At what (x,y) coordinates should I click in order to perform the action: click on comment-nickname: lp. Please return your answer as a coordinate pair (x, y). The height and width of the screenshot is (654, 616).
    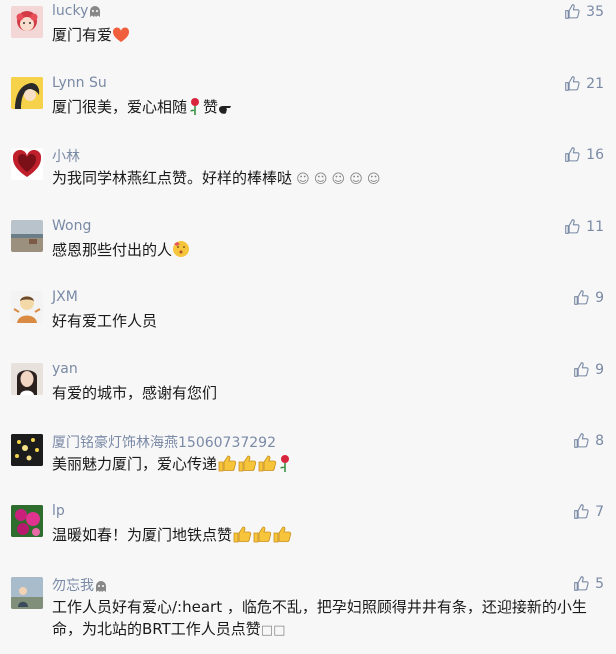
    Looking at the image, I should click on (58, 511).